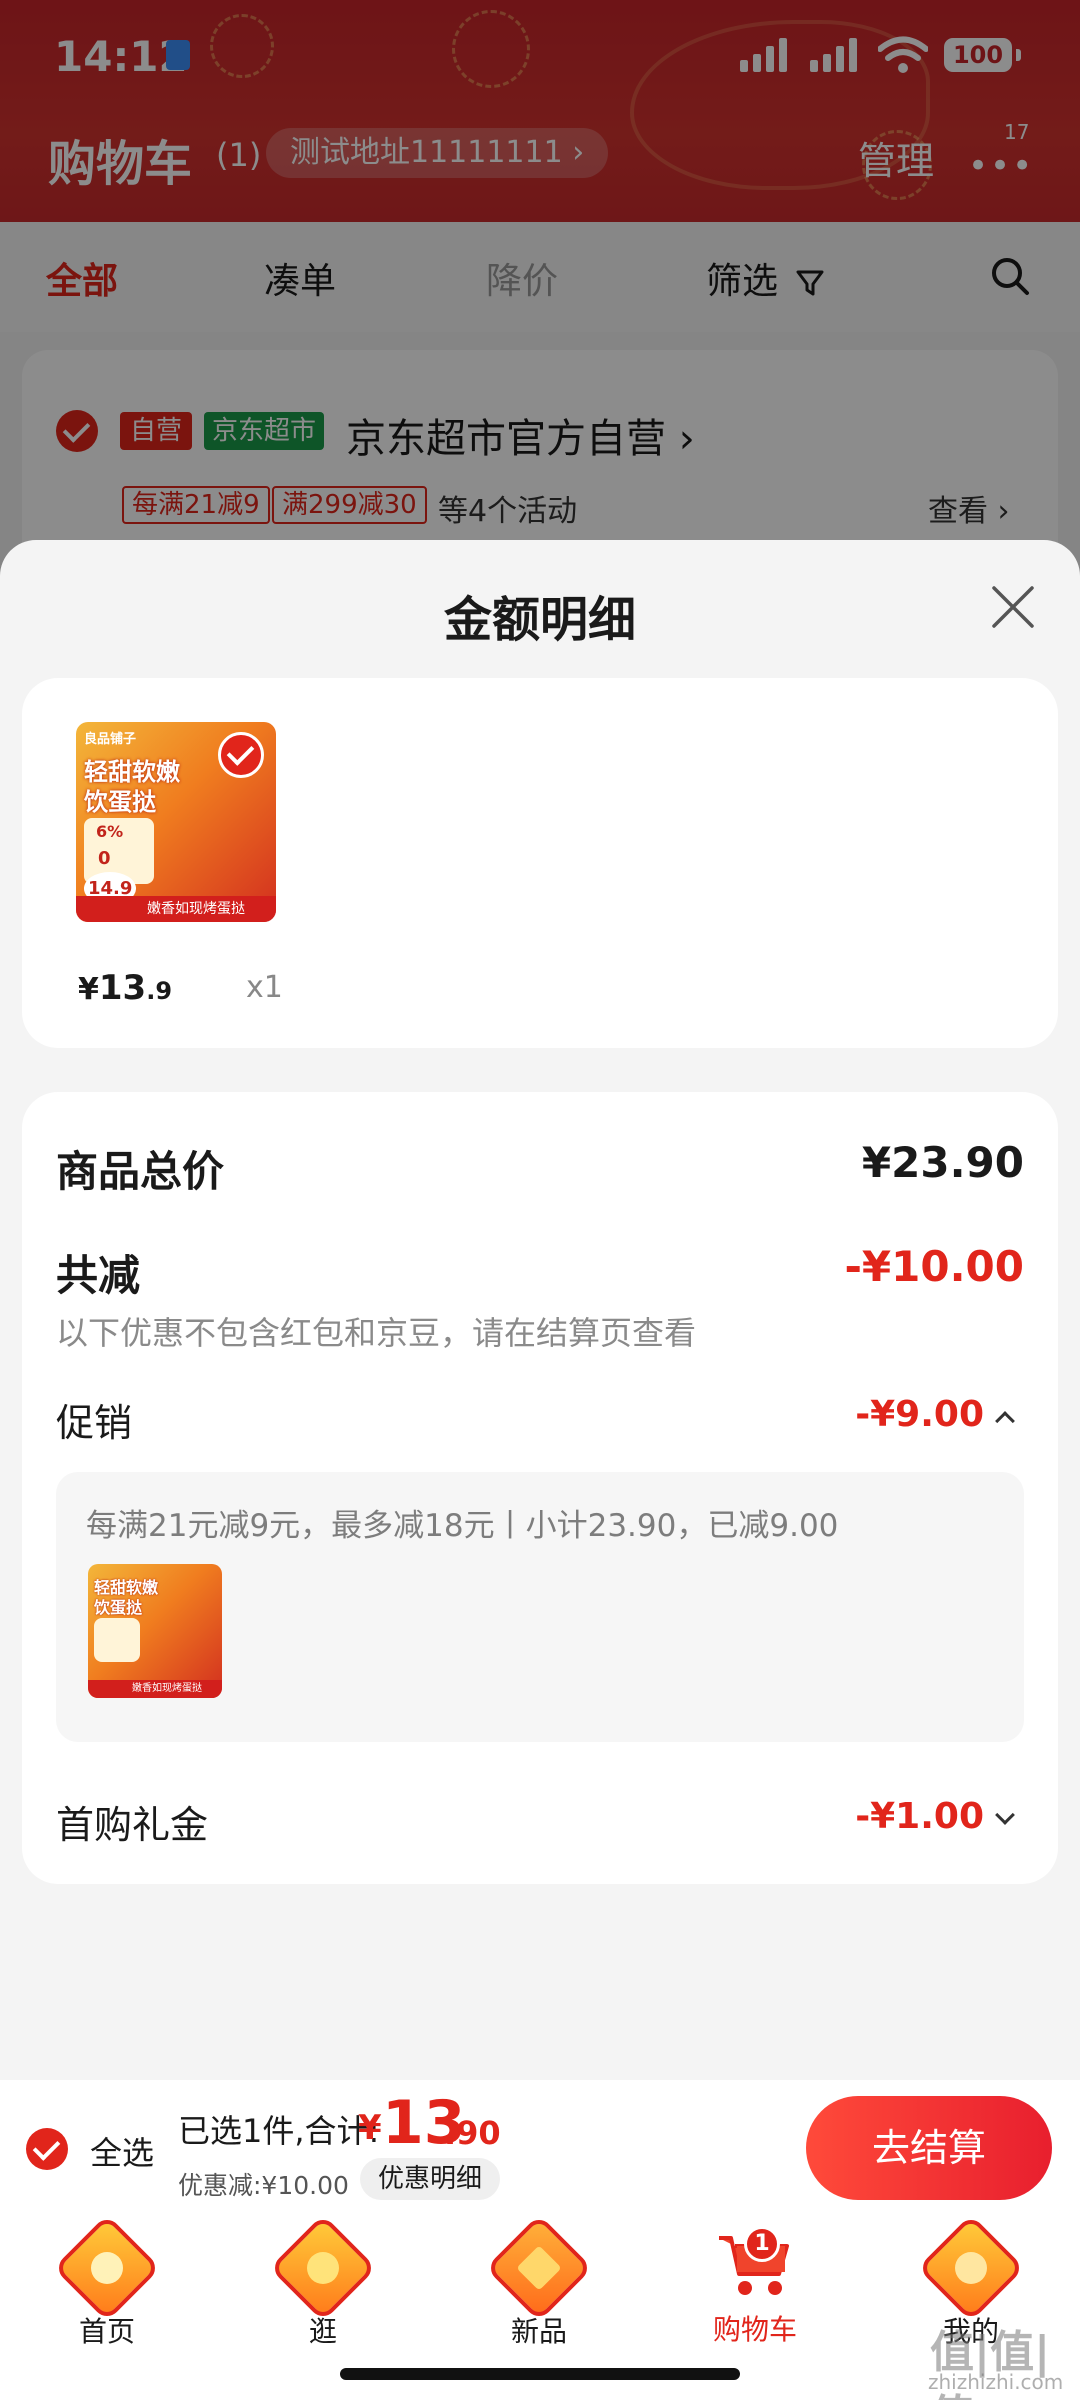  What do you see at coordinates (176, 822) in the screenshot?
I see `product-image: 良品铺子 轻甜软嫩 饮蛋挞 6% 0 14.9 嫩香如现烤蛋挞` at bounding box center [176, 822].